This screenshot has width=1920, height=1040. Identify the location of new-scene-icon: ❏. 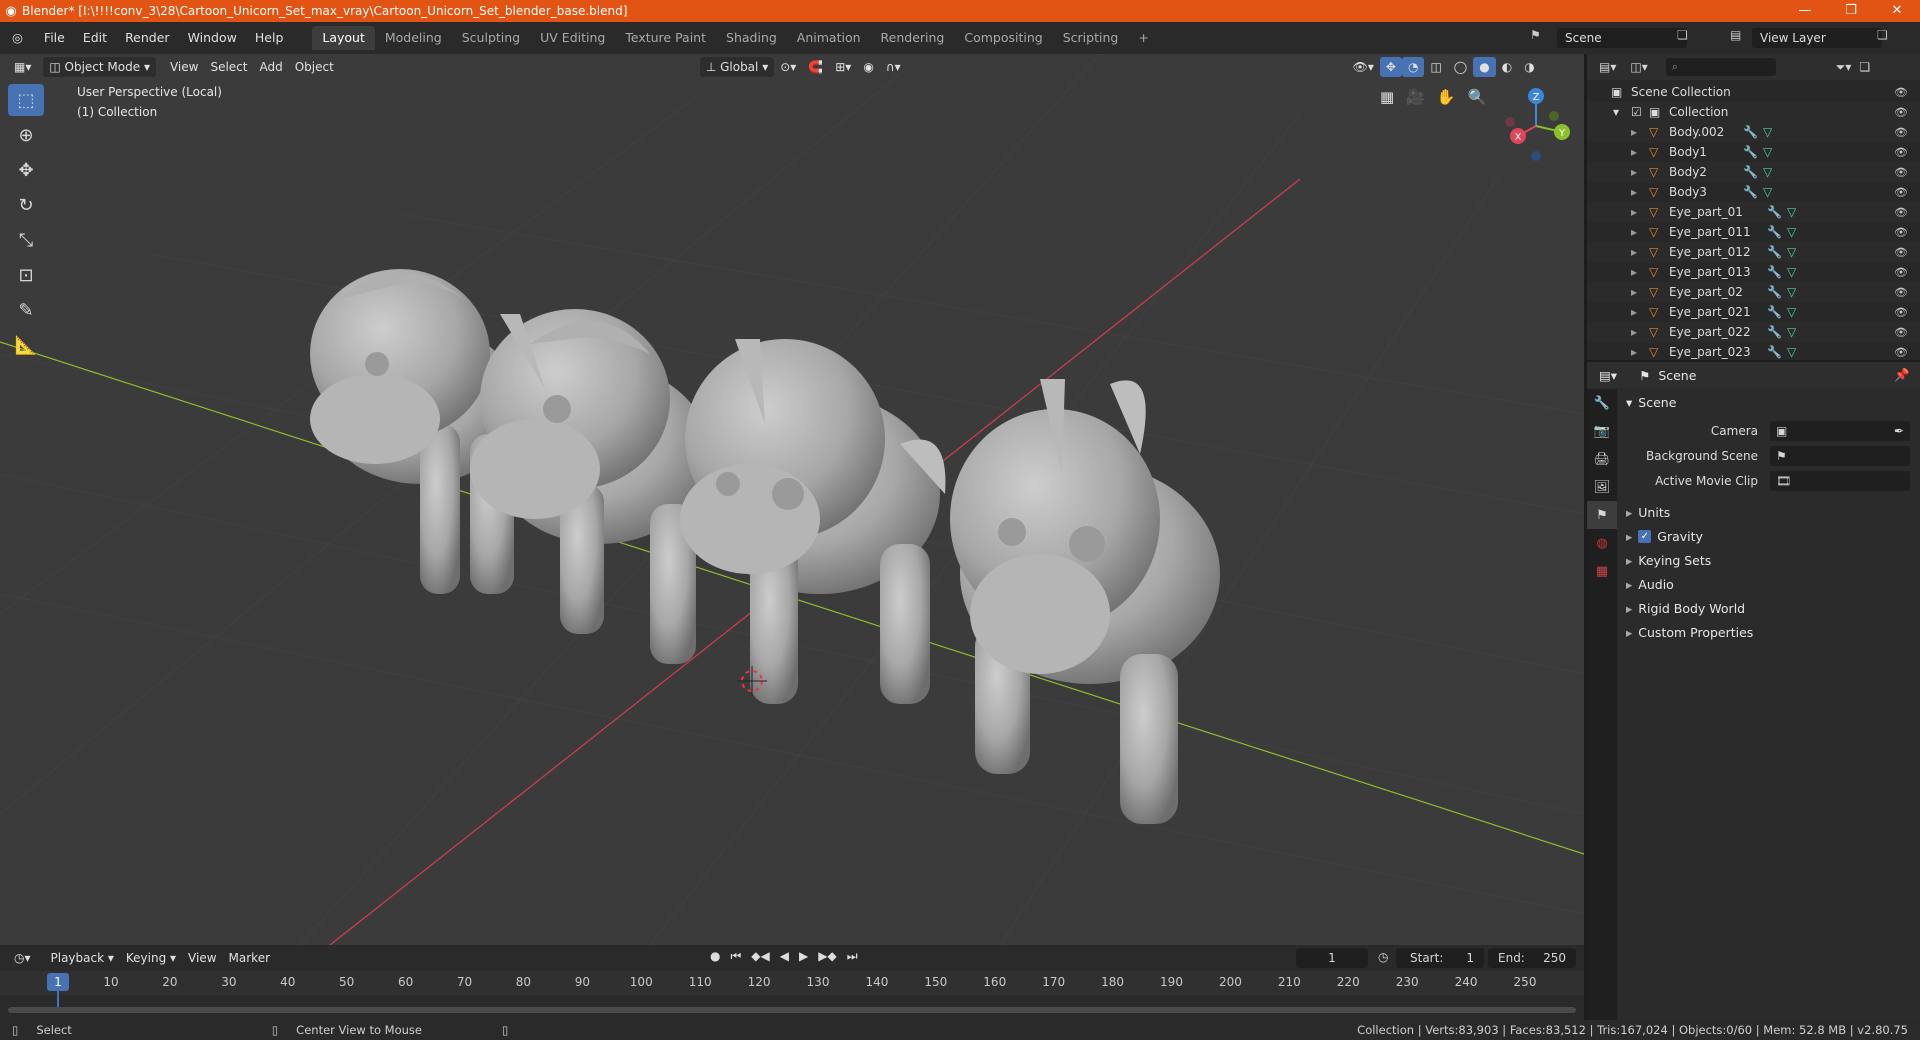
(1682, 35).